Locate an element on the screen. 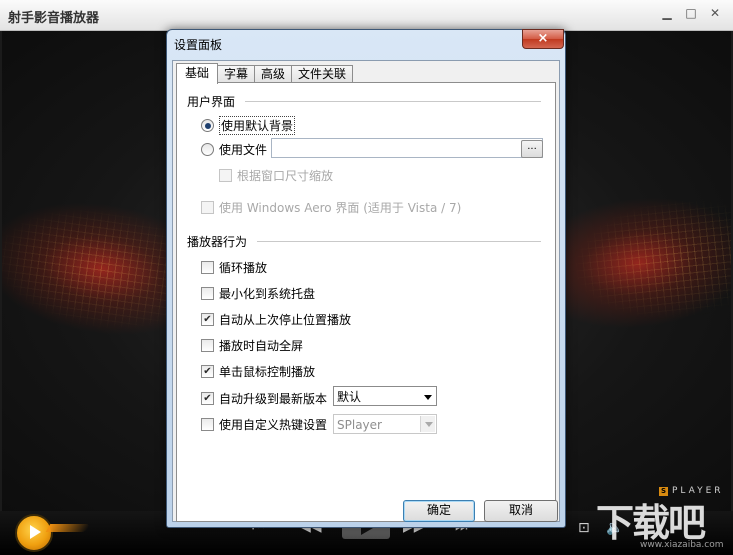  background-glow-left is located at coordinates (96, 266).